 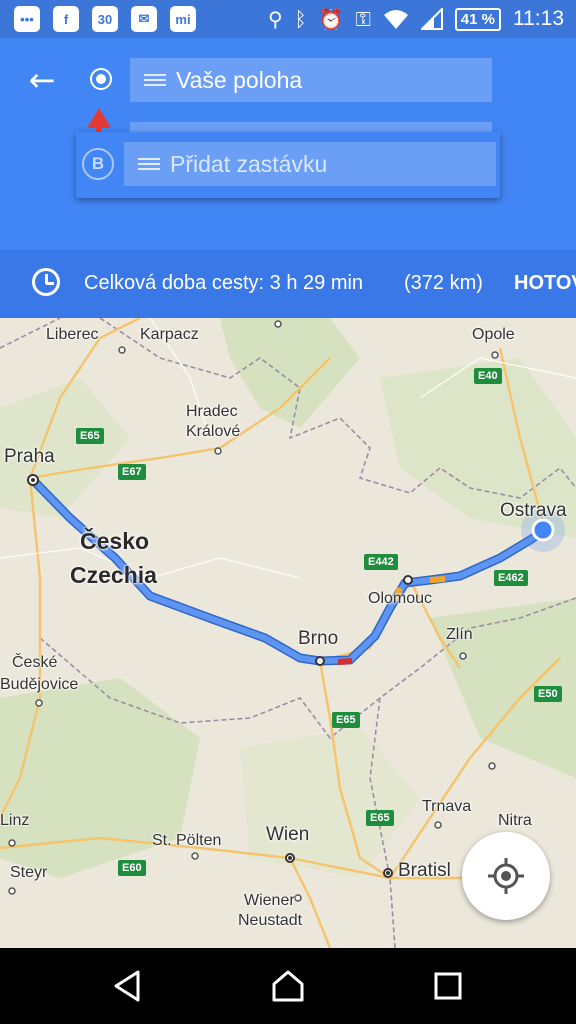 What do you see at coordinates (331, 19) in the screenshot?
I see `alarm-icon: ⏰` at bounding box center [331, 19].